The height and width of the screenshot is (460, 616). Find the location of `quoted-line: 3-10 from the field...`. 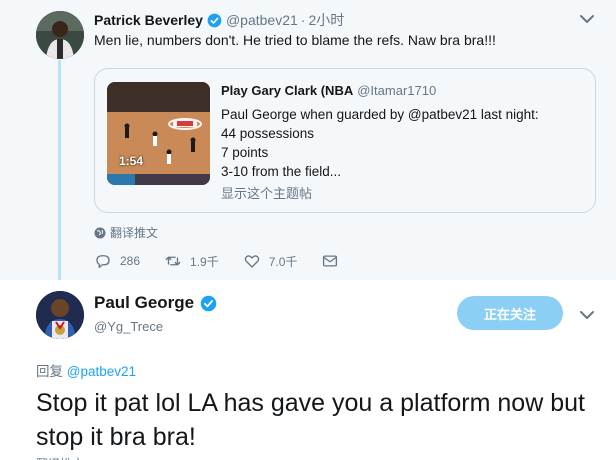

quoted-line: 3-10 from the field... is located at coordinates (281, 171).